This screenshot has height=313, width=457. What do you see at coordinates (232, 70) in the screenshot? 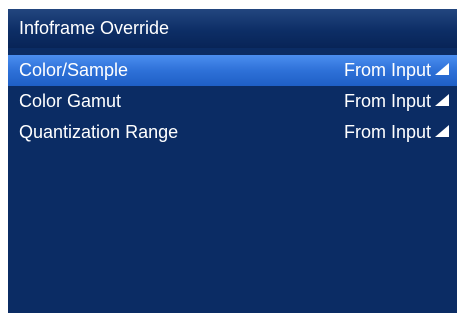
I see `menu-item-color-sample: Color/Sample From Input` at bounding box center [232, 70].